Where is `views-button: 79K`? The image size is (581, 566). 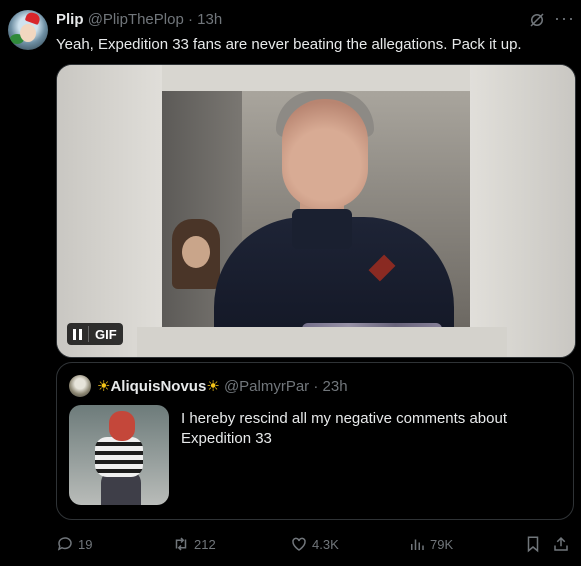
views-button: 79K is located at coordinates (430, 544).